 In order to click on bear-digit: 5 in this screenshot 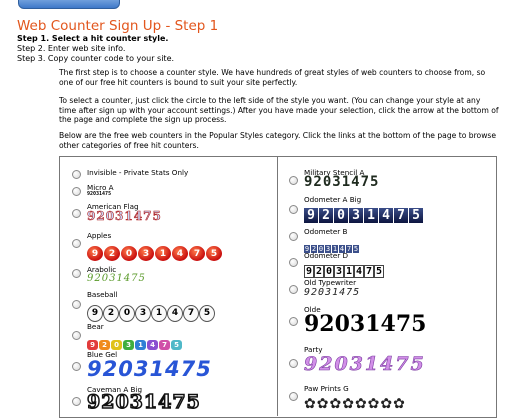, I will do `click(176, 345)`.